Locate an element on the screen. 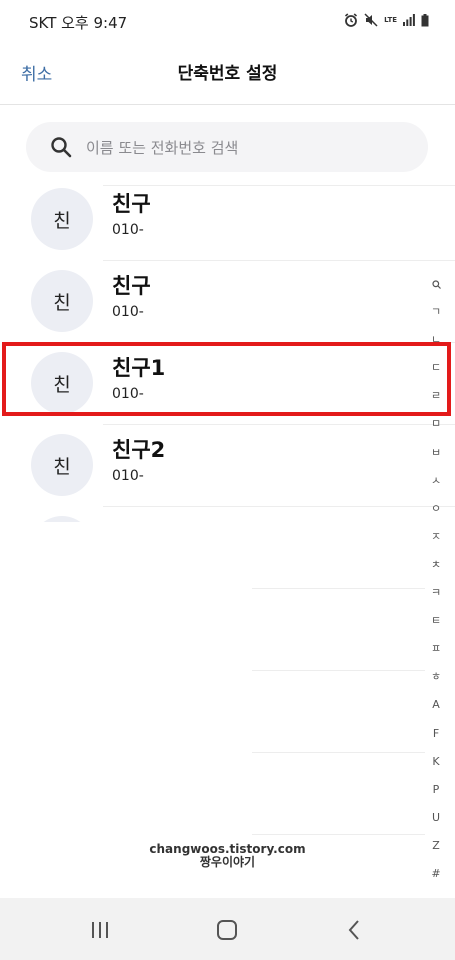 This screenshot has width=455, height=960. carrier-time: SKT 오후 9:47 is located at coordinates (78, 23).